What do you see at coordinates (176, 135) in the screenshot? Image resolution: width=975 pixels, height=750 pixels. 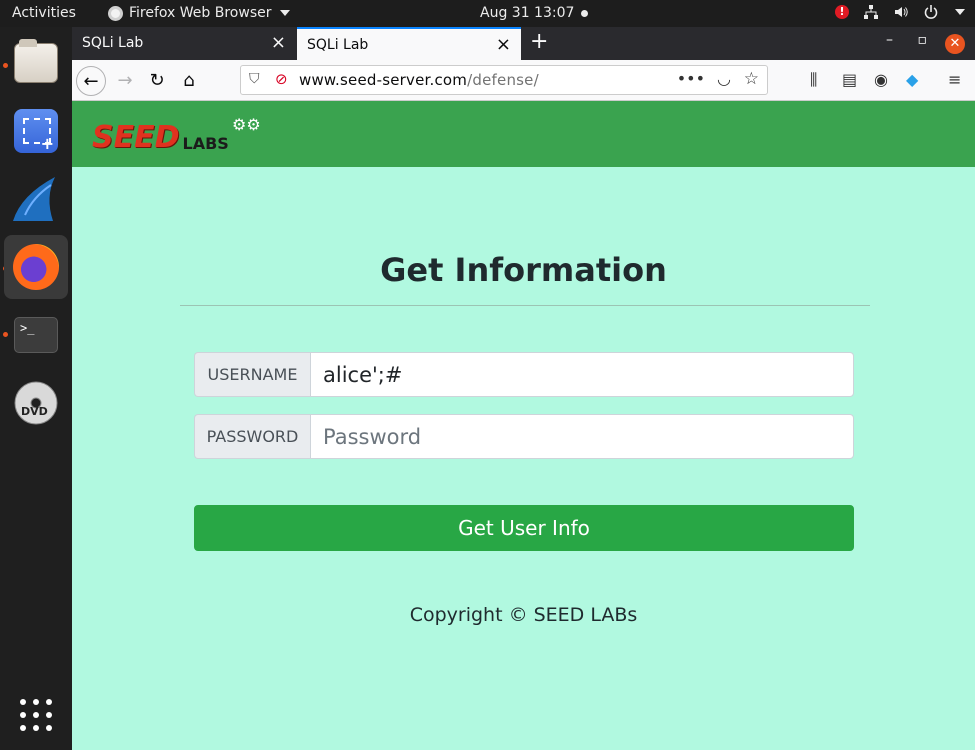 I see `seed-labs-logo: SEED LABS ⚙⚙` at bounding box center [176, 135].